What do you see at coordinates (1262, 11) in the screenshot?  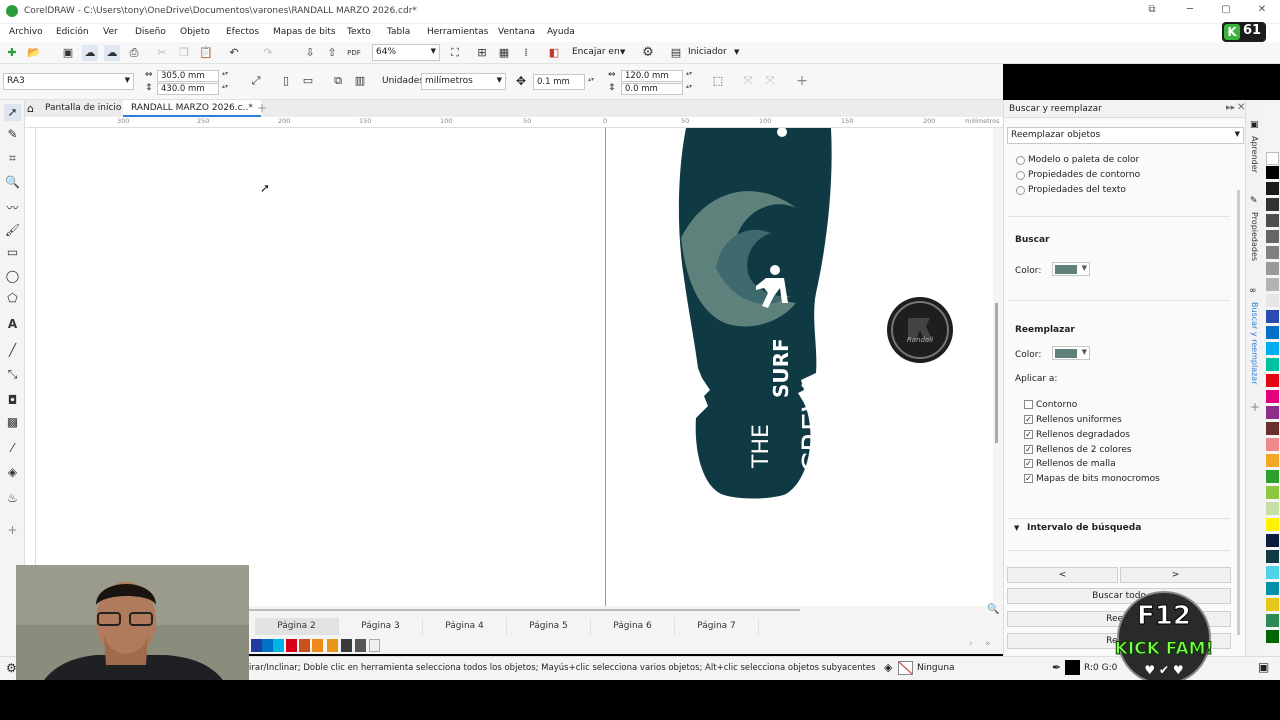 I see `close-button: ✕` at bounding box center [1262, 11].